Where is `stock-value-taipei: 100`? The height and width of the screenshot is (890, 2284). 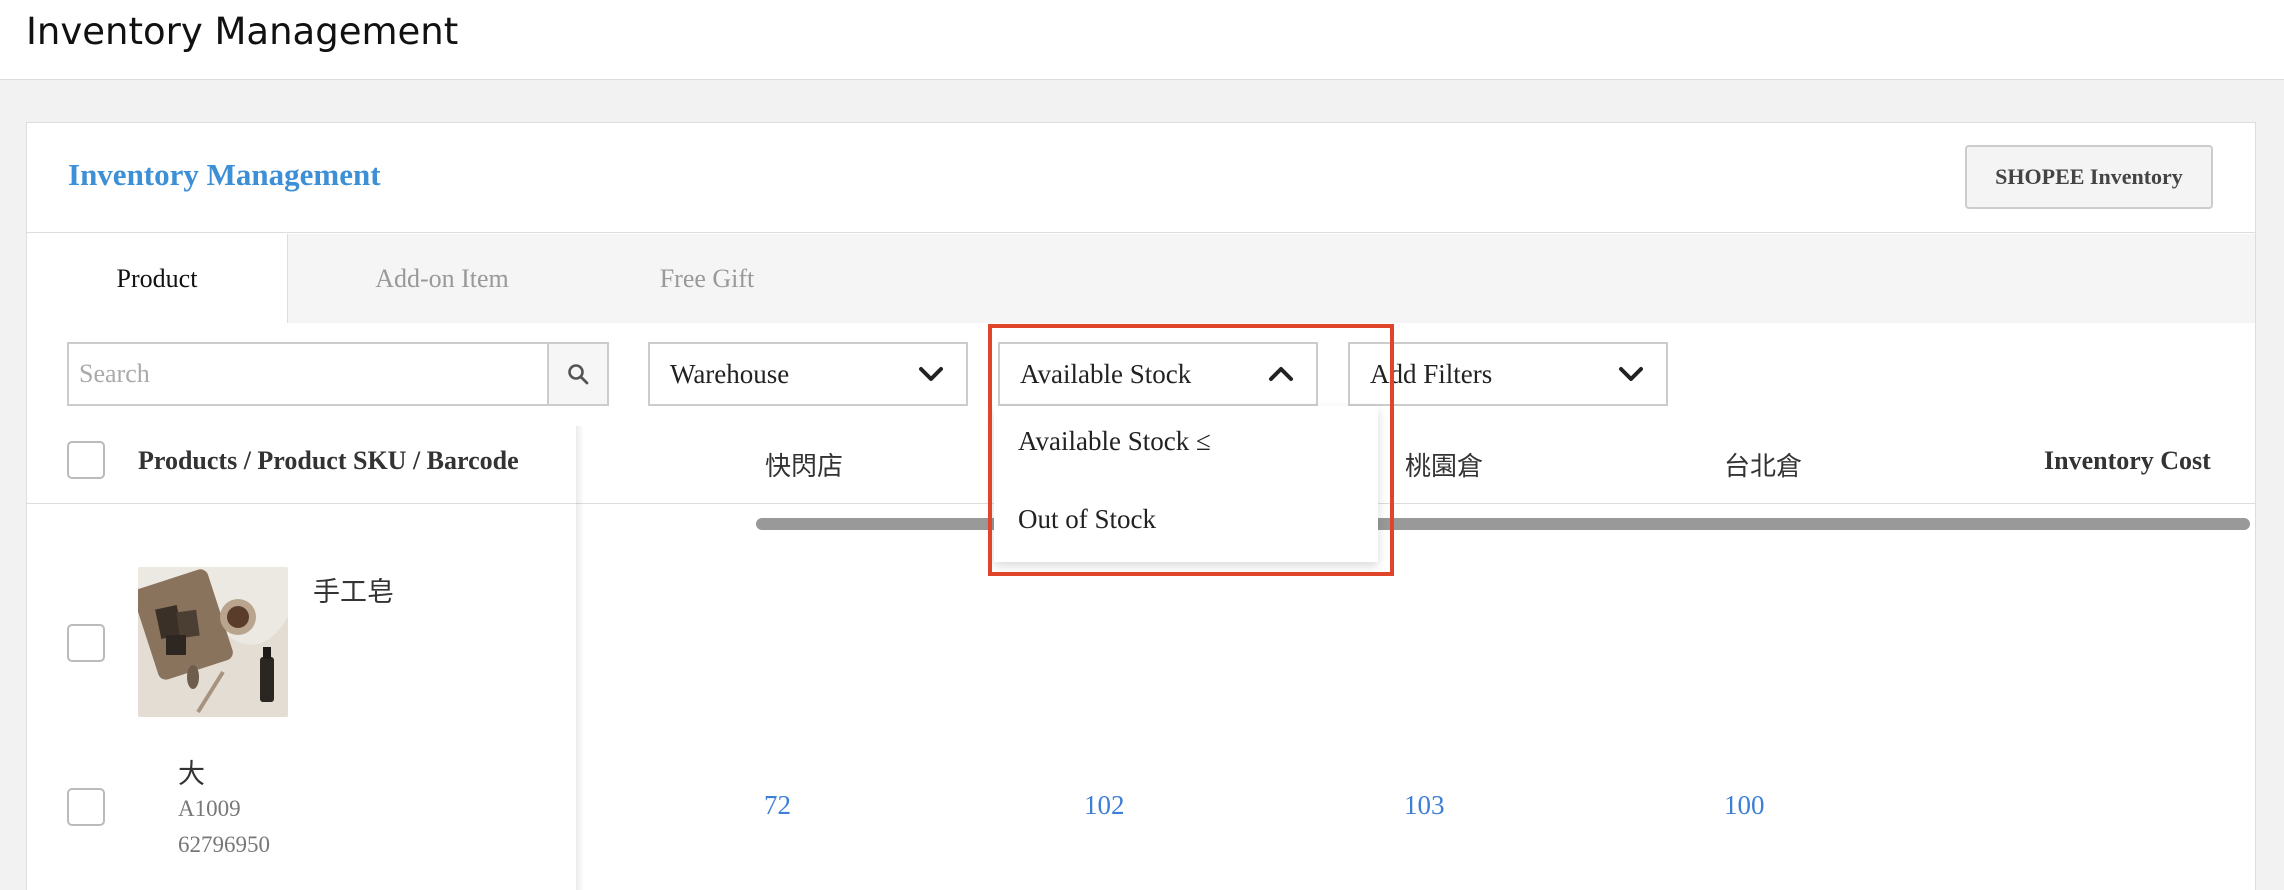 stock-value-taipei: 100 is located at coordinates (1744, 805).